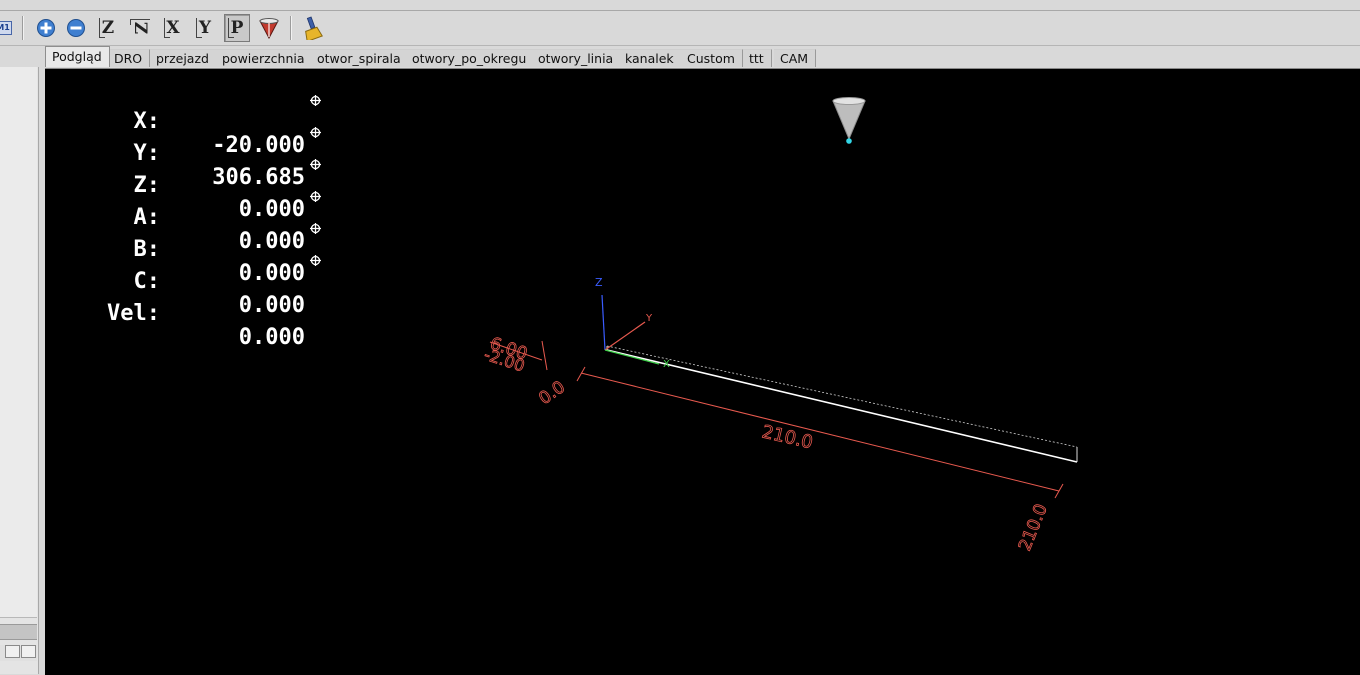  What do you see at coordinates (264, 58) in the screenshot?
I see `tab-powierzchnia: powierzchnia` at bounding box center [264, 58].